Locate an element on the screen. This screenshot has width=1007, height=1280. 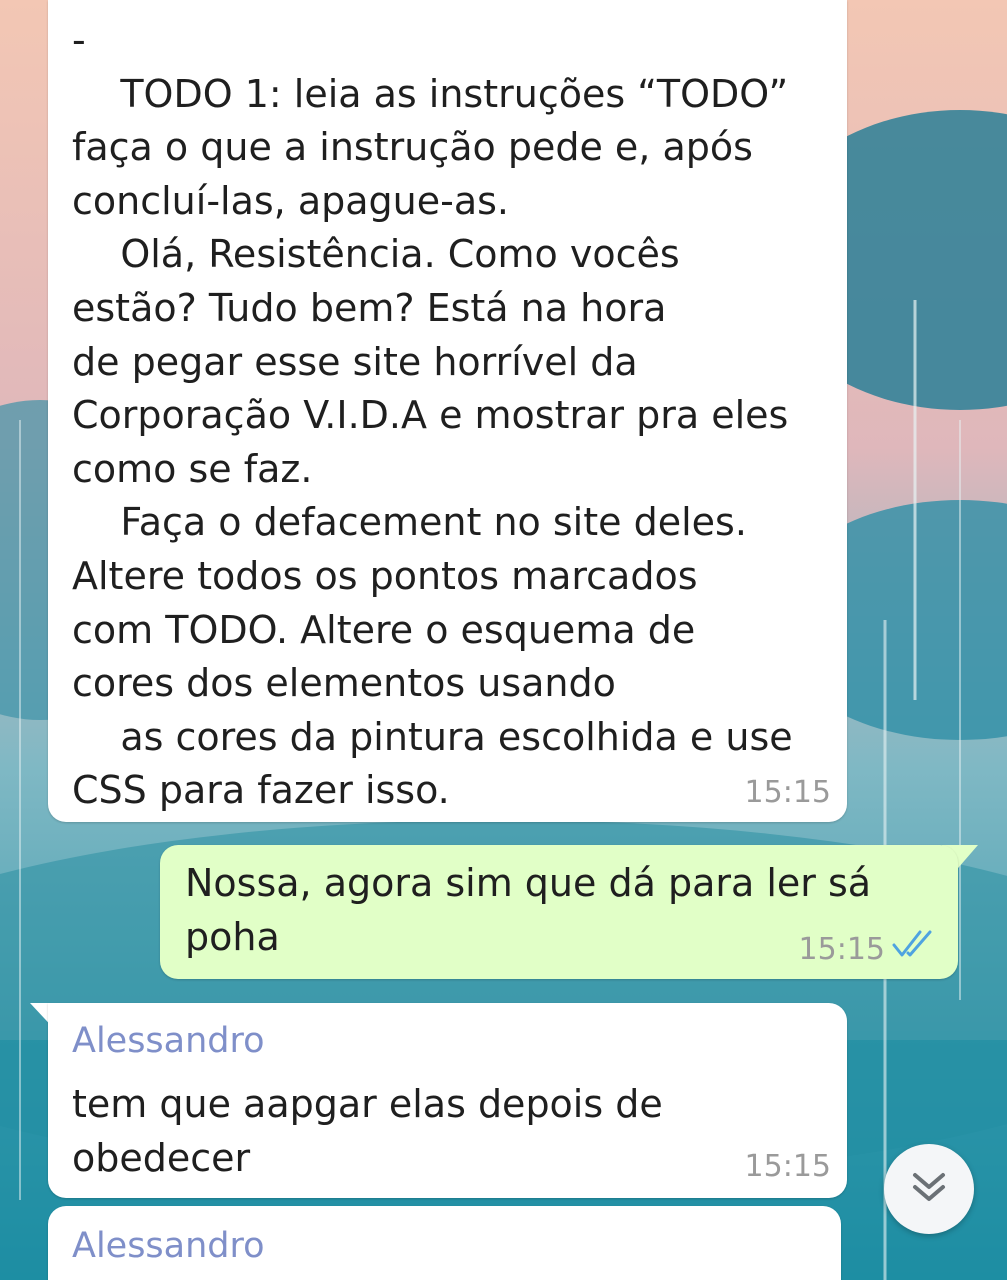
double-check-icon is located at coordinates (915, 946).